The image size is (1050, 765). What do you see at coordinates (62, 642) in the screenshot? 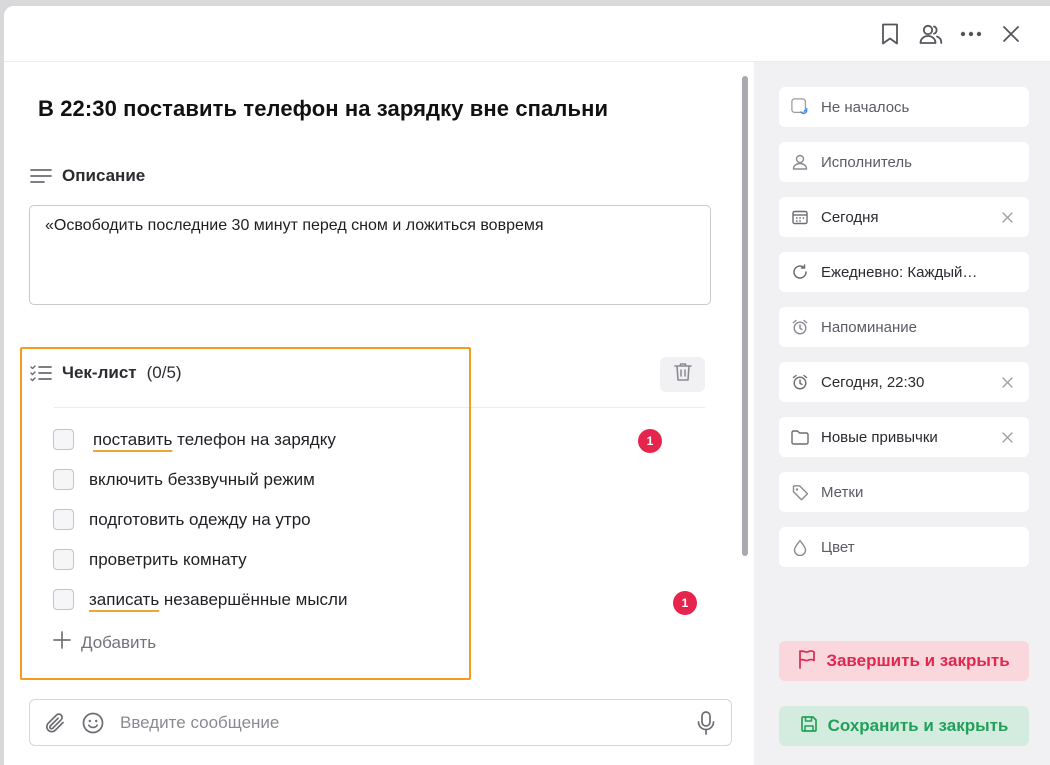
I see `plus-icon` at bounding box center [62, 642].